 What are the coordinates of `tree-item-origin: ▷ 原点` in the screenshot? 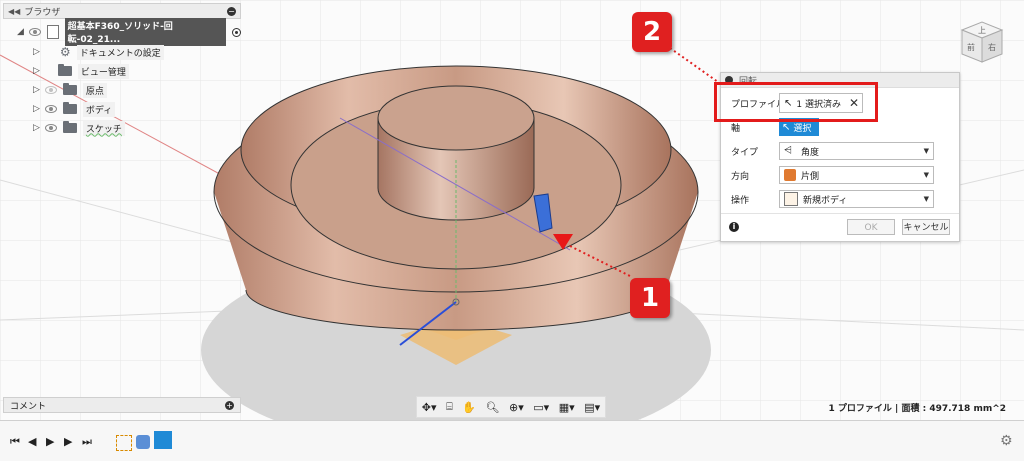 It's located at (70, 90).